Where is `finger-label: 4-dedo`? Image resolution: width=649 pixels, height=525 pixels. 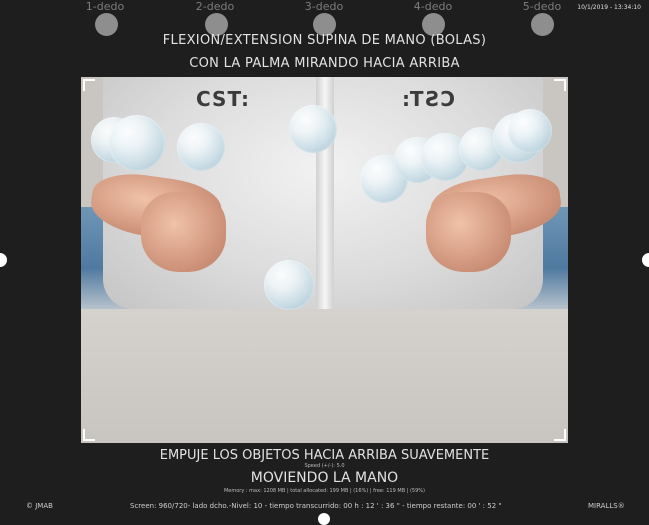
finger-label: 4-dedo is located at coordinates (433, 6).